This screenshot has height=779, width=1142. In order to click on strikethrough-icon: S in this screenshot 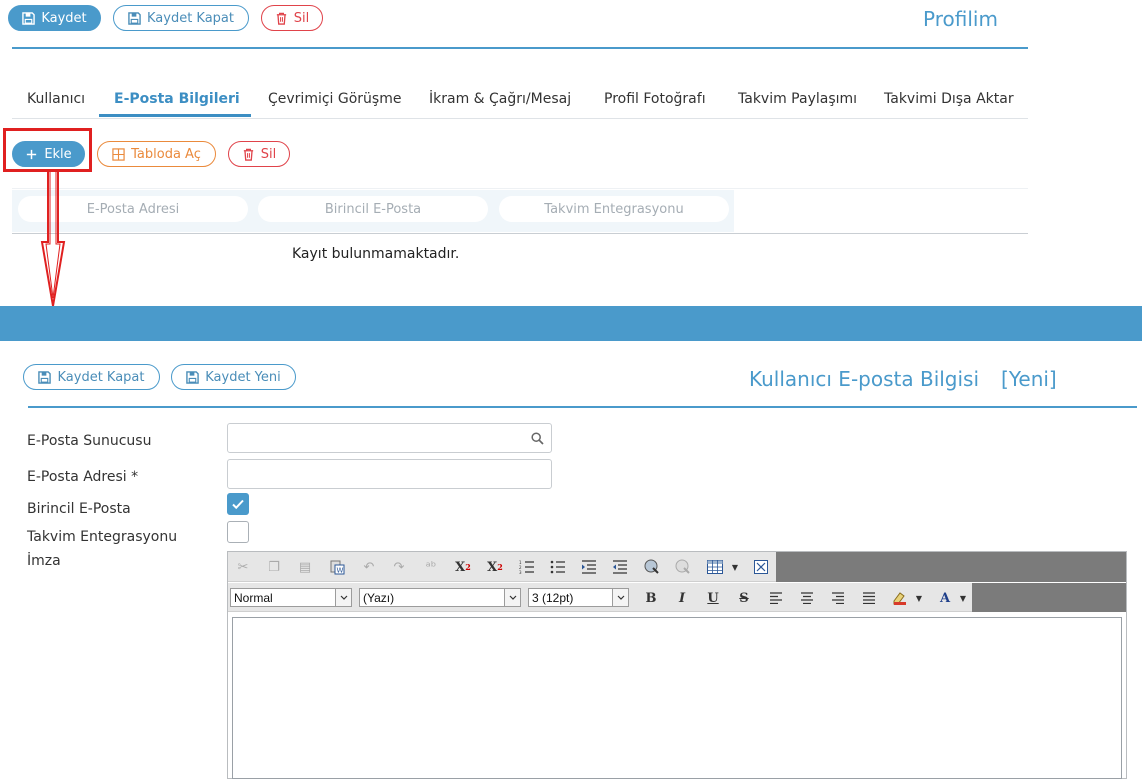, I will do `click(744, 598)`.